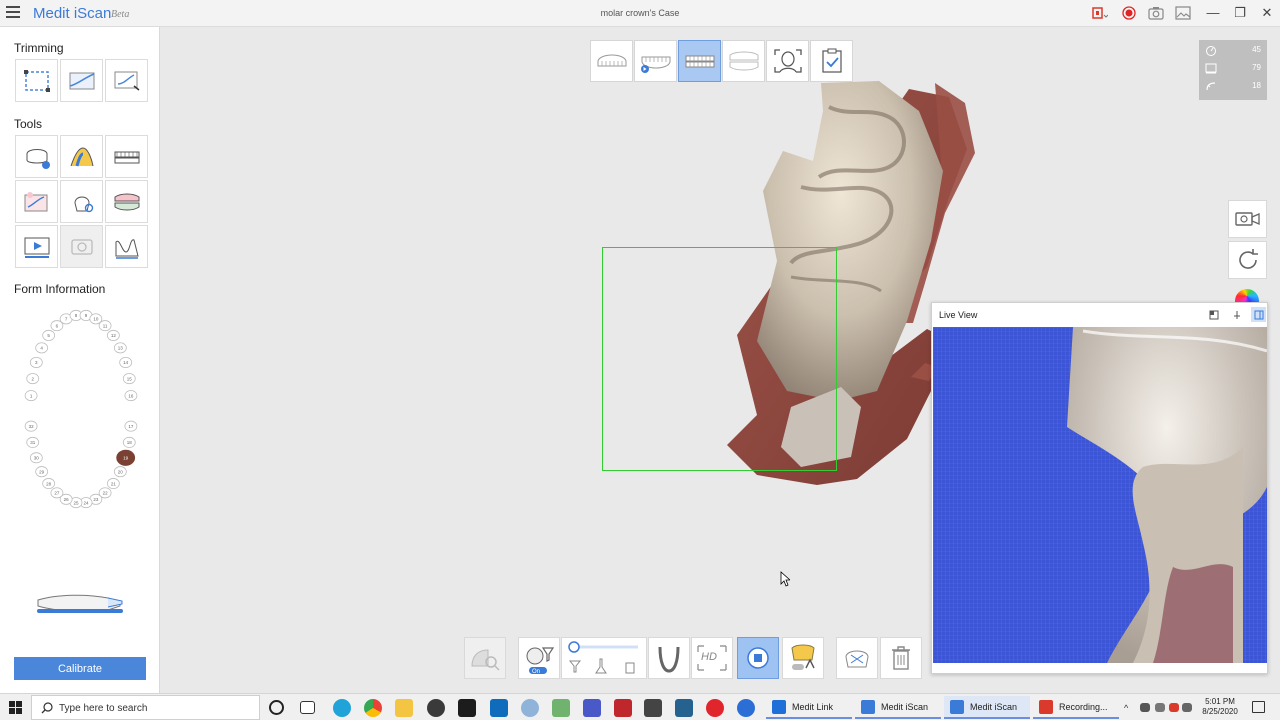 The height and width of the screenshot is (720, 1280). Describe the element at coordinates (81, 201) in the screenshot. I see `shade-tool-button` at that location.